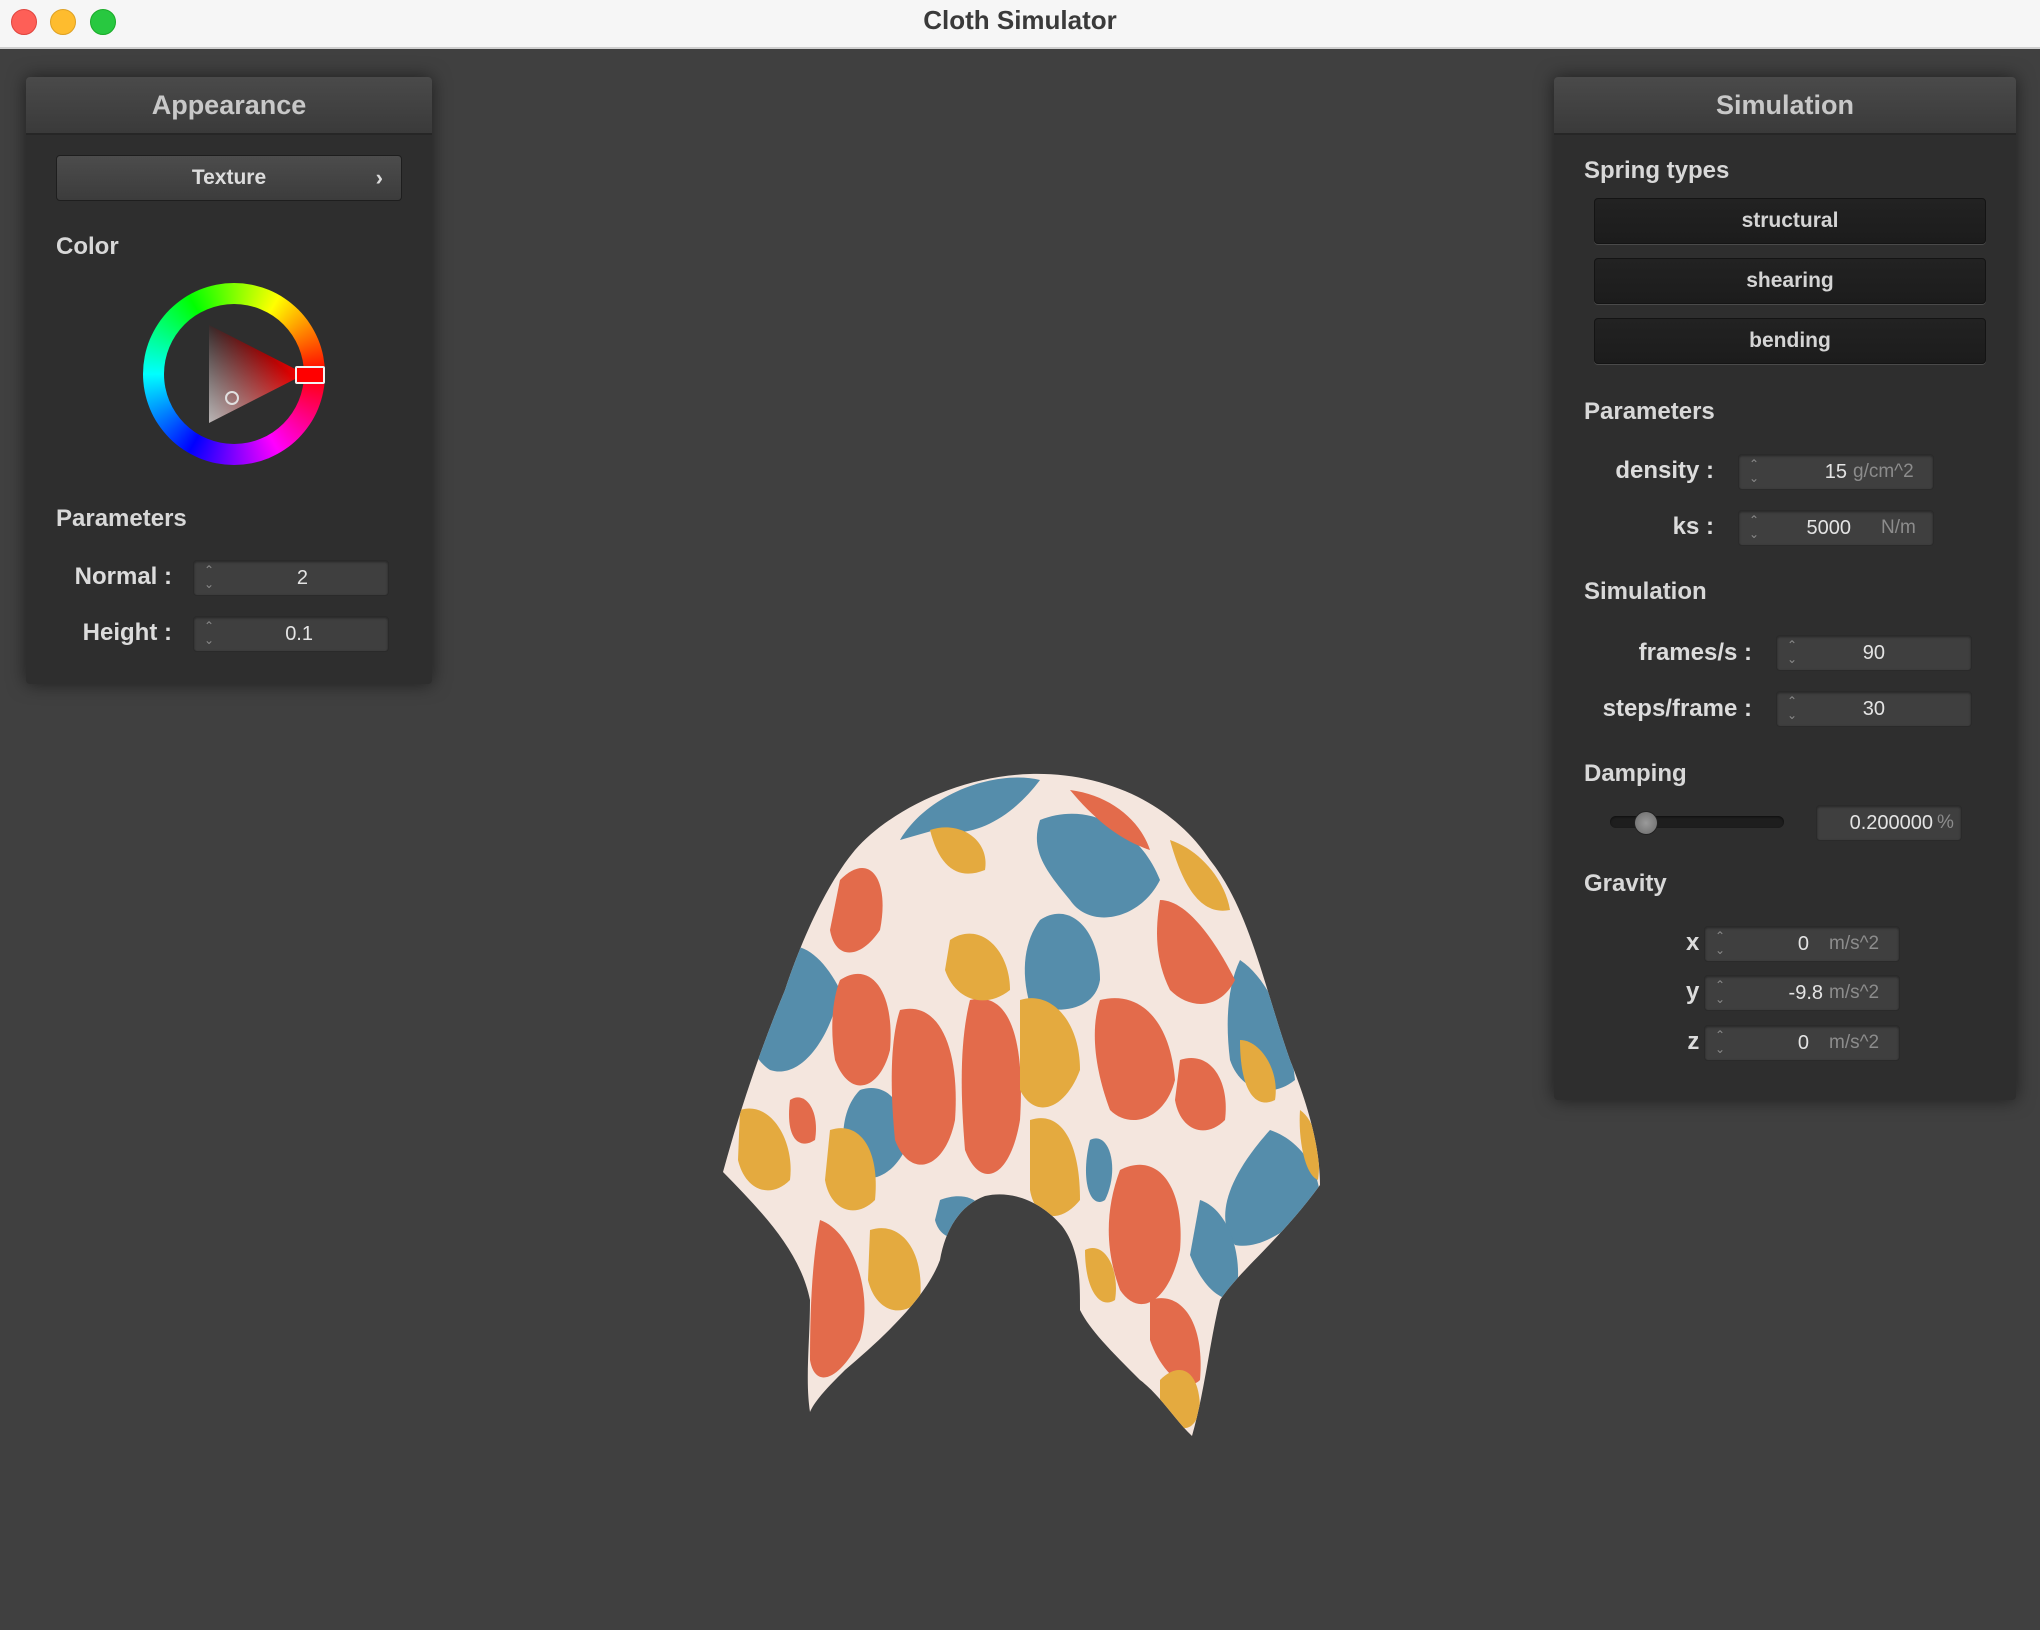 Image resolution: width=2040 pixels, height=1630 pixels. What do you see at coordinates (1883, 471) in the screenshot?
I see `density-unit: g/cm^2` at bounding box center [1883, 471].